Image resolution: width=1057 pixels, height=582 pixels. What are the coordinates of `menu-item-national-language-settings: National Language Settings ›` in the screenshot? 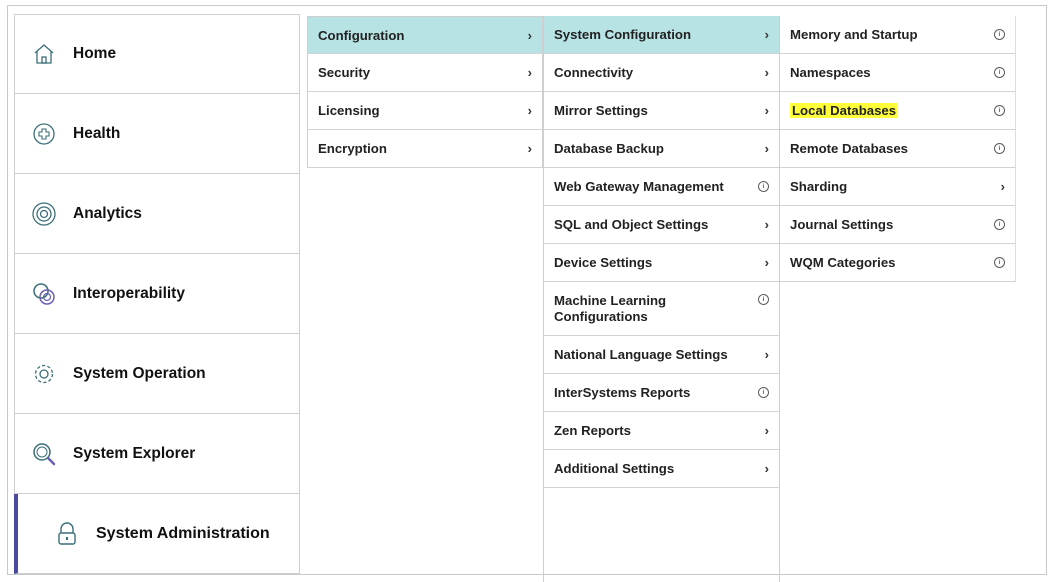 It's located at (661, 355).